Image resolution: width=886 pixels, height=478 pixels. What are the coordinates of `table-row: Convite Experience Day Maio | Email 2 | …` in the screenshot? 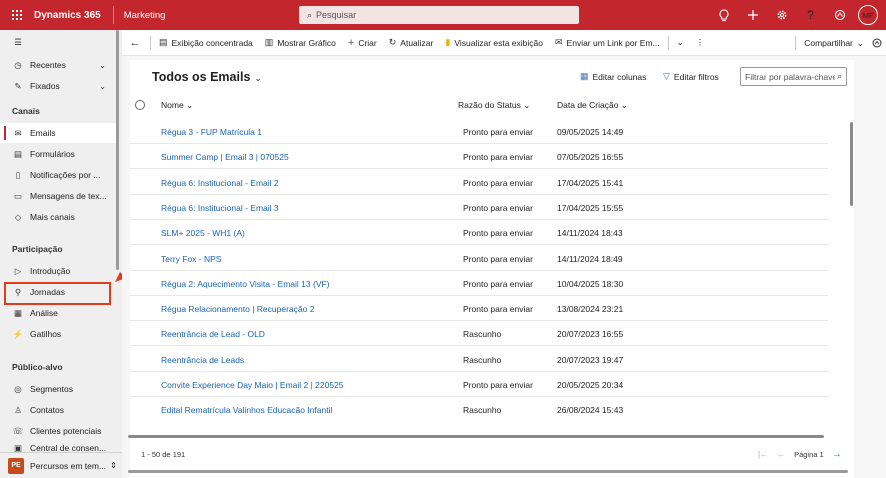 It's located at (479, 384).